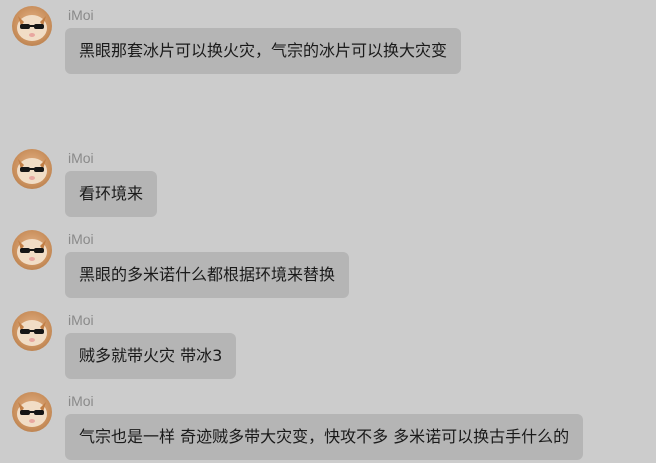 The image size is (656, 463). Describe the element at coordinates (263, 51) in the screenshot. I see `message-bubble: 黑眼那套冰片可以换火灾，气宗的冰片可以换大灾变` at that location.